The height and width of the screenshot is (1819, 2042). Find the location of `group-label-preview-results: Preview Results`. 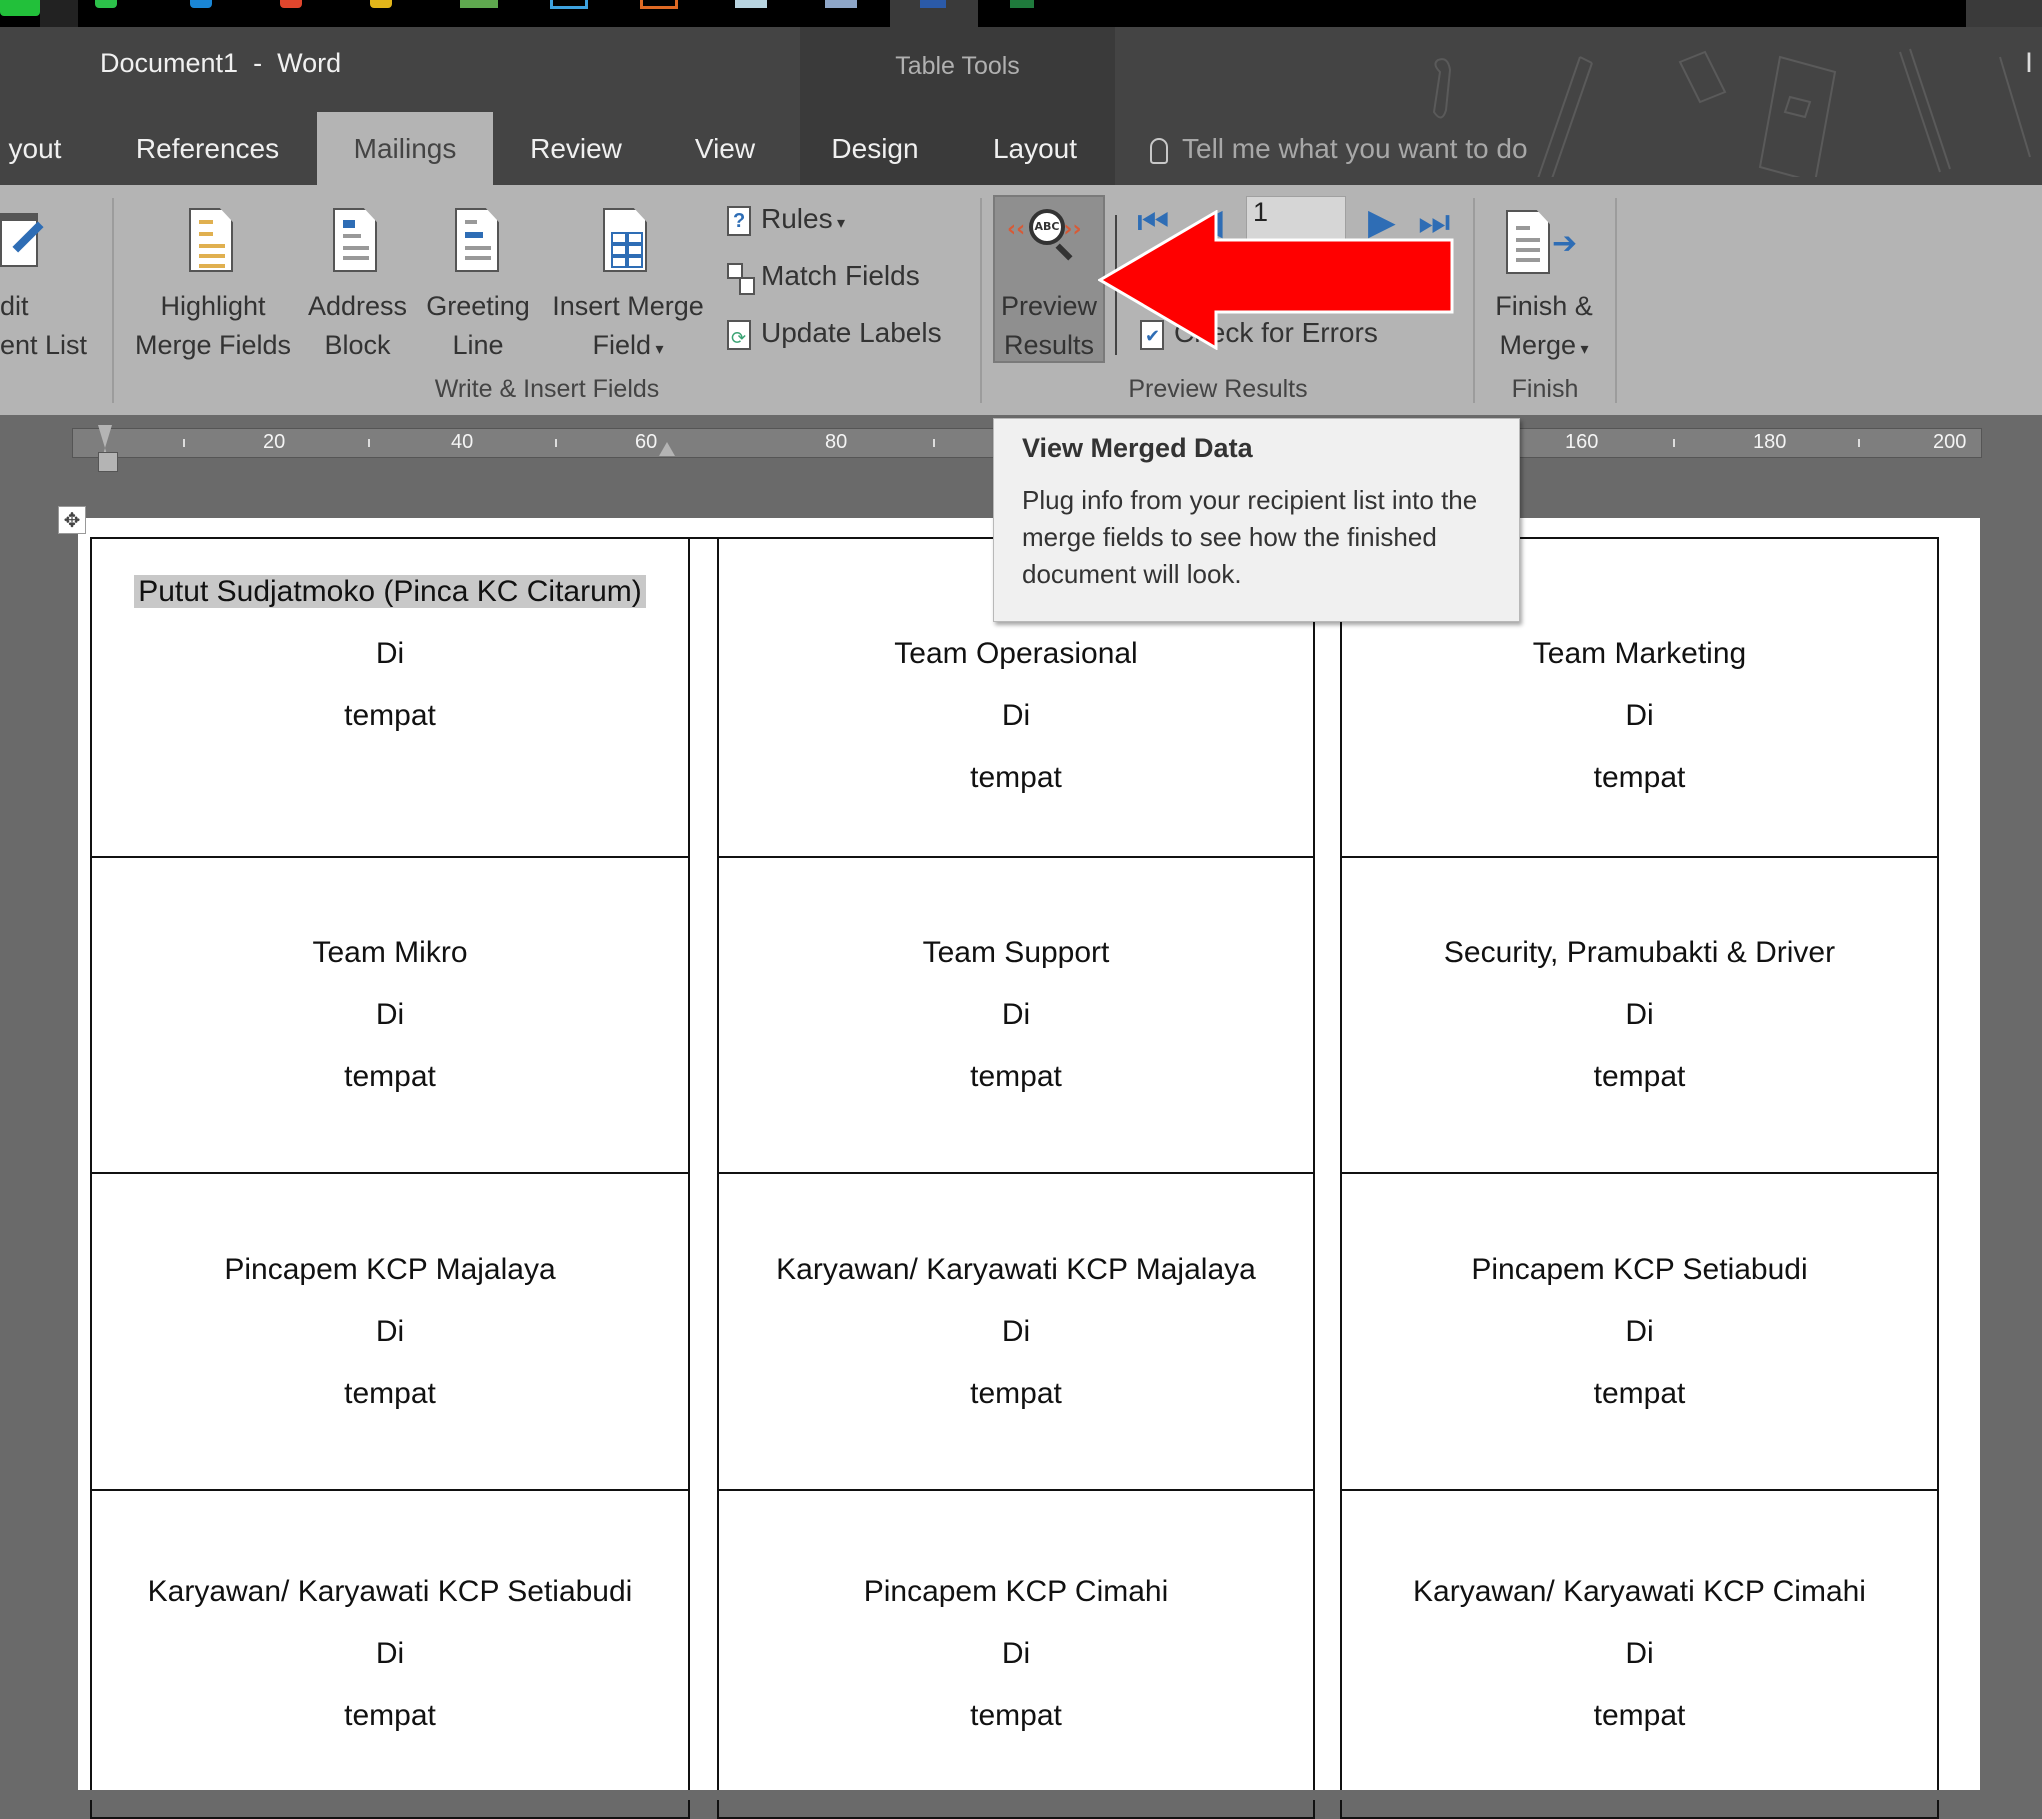

group-label-preview-results: Preview Results is located at coordinates (1218, 389).